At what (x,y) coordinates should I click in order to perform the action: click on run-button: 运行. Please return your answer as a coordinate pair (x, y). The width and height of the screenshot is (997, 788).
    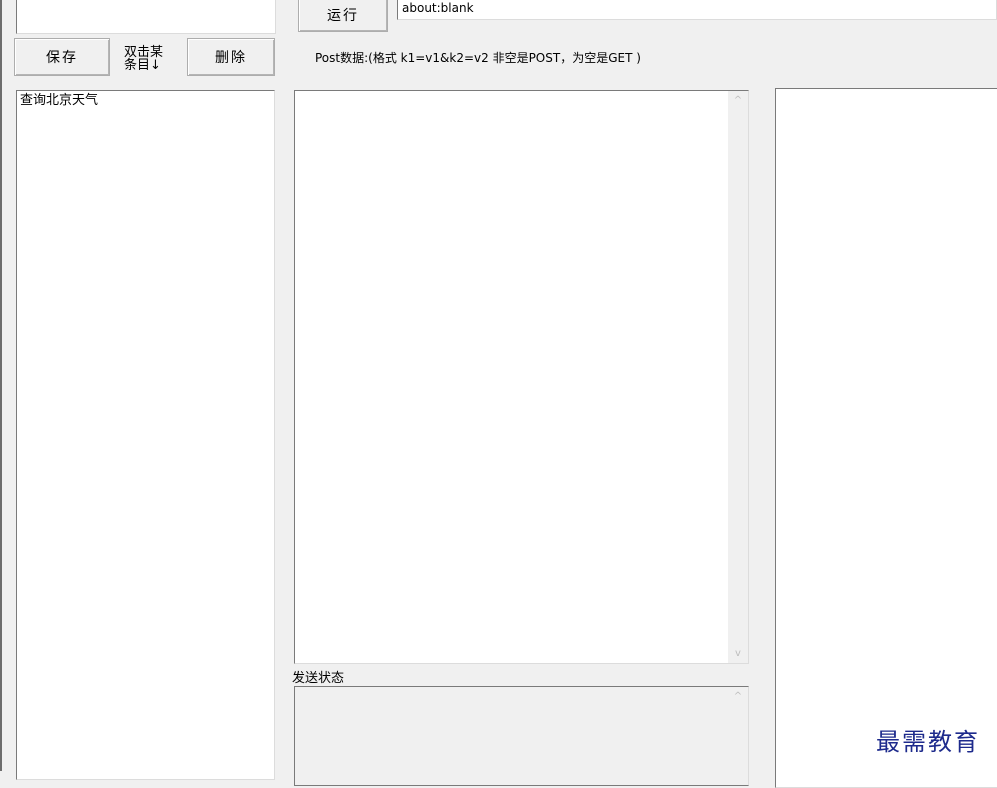
    Looking at the image, I should click on (343, 16).